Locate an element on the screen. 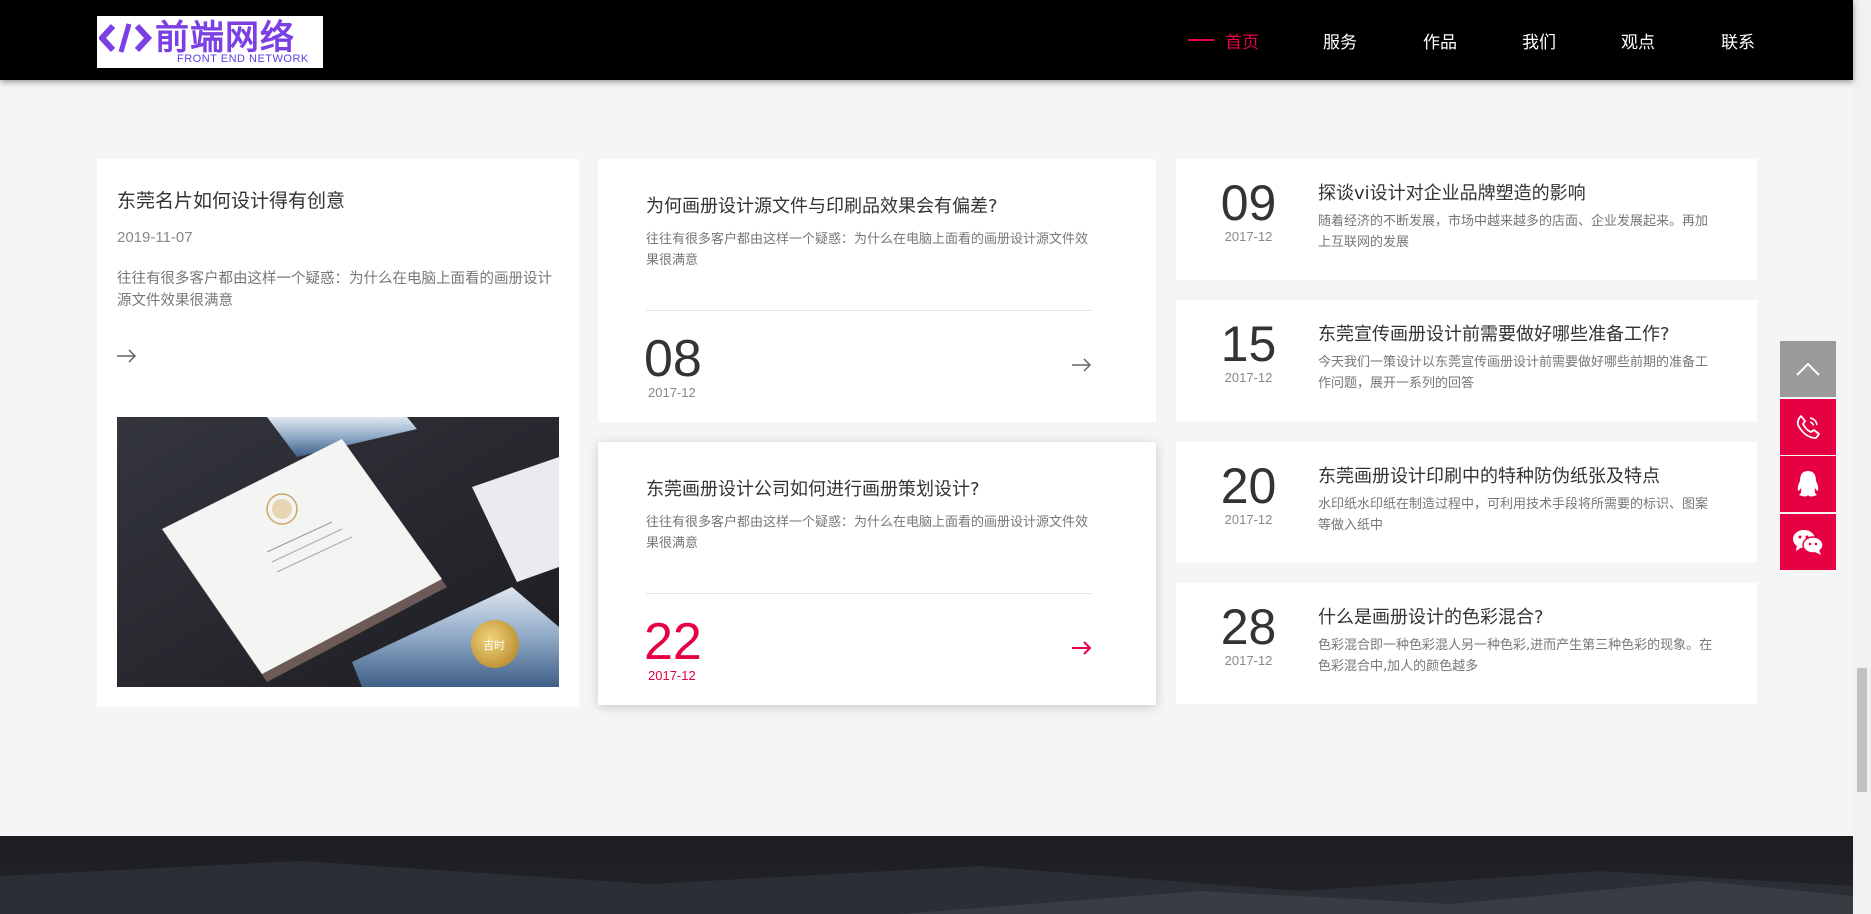  qq-button is located at coordinates (1808, 484).